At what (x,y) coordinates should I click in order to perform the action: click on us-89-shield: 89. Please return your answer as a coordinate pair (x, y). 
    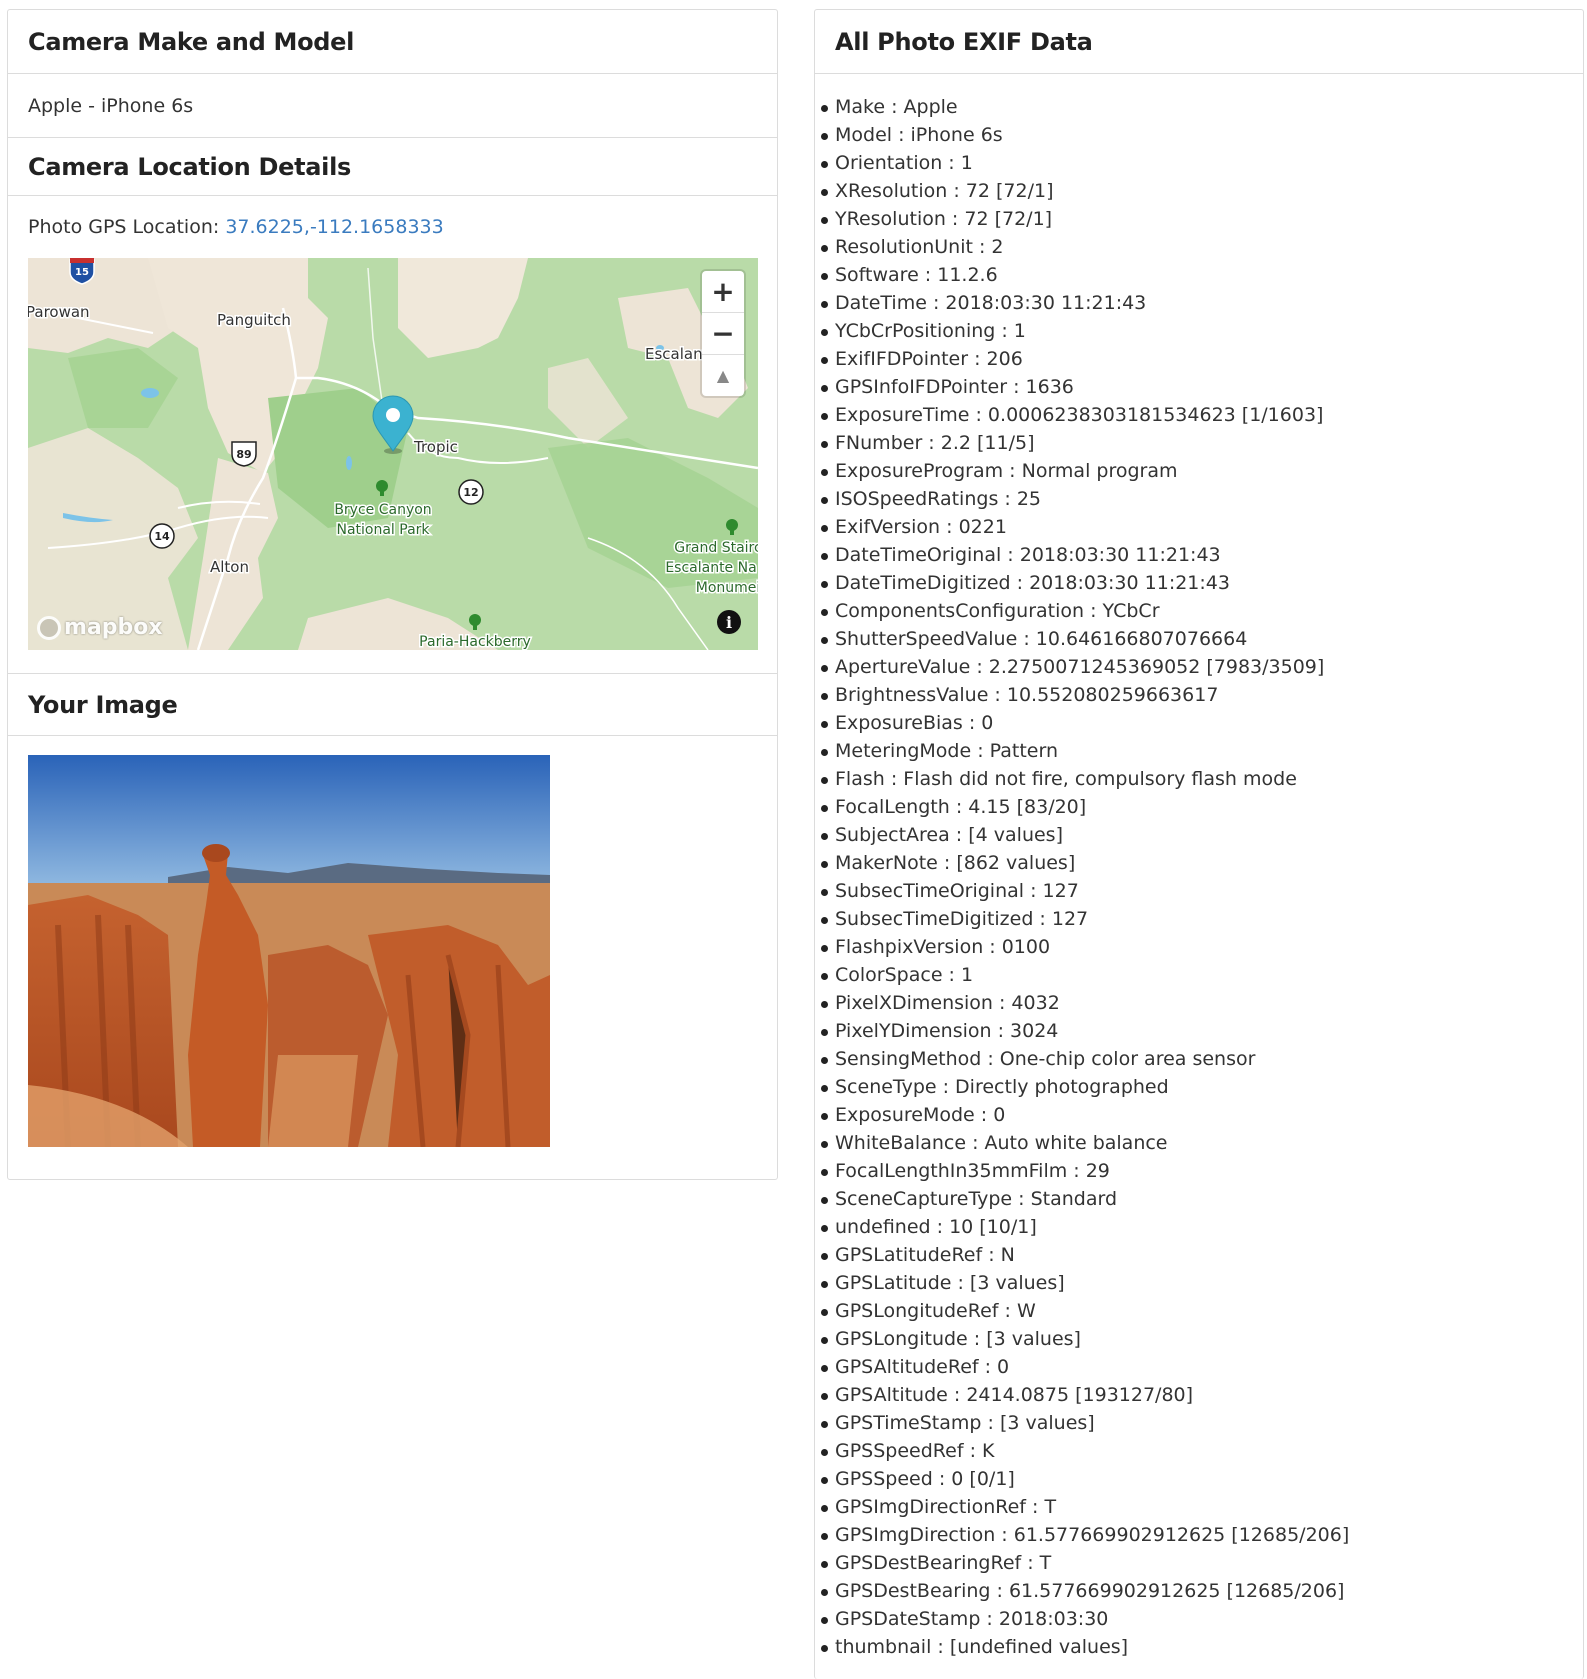
    Looking at the image, I should click on (244, 454).